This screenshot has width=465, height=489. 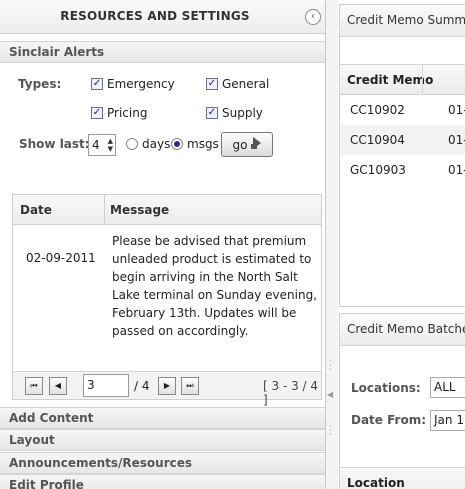 I want to click on checkbox-label: Pricing, so click(x=127, y=113).